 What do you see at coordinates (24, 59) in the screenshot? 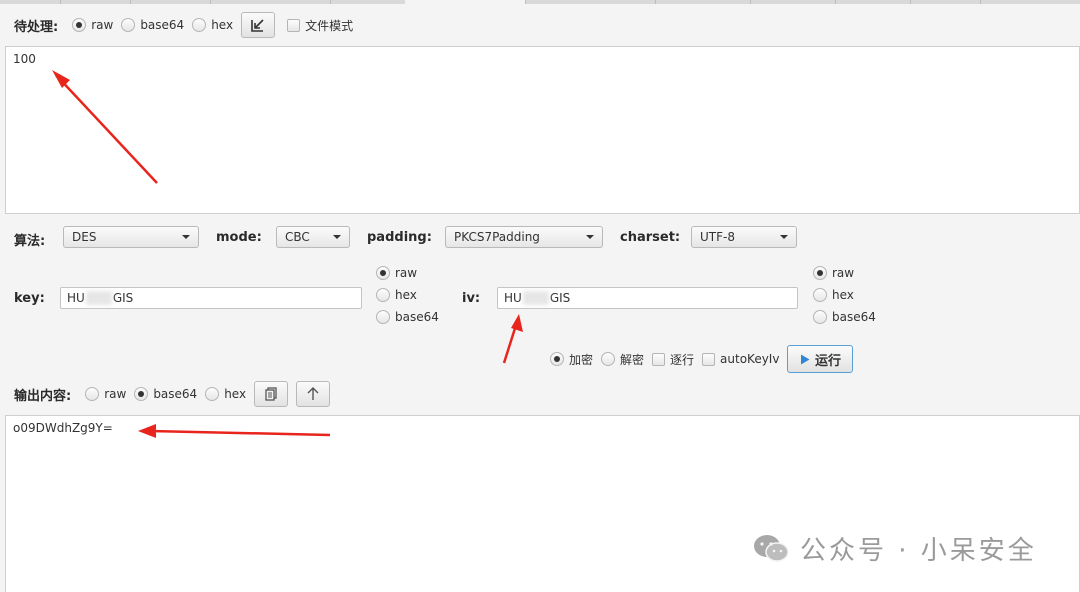
I see `input-text: 100` at bounding box center [24, 59].